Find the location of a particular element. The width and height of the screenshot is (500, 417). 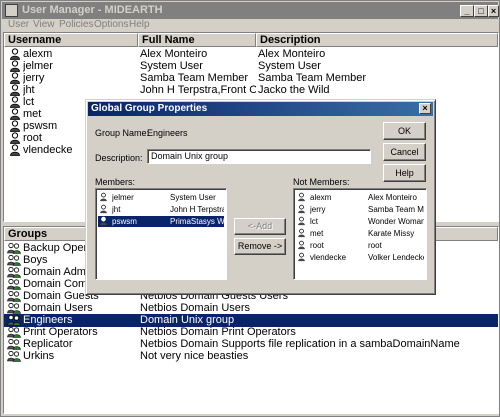

not-member-item: met Karate Missy is located at coordinates (360, 233).